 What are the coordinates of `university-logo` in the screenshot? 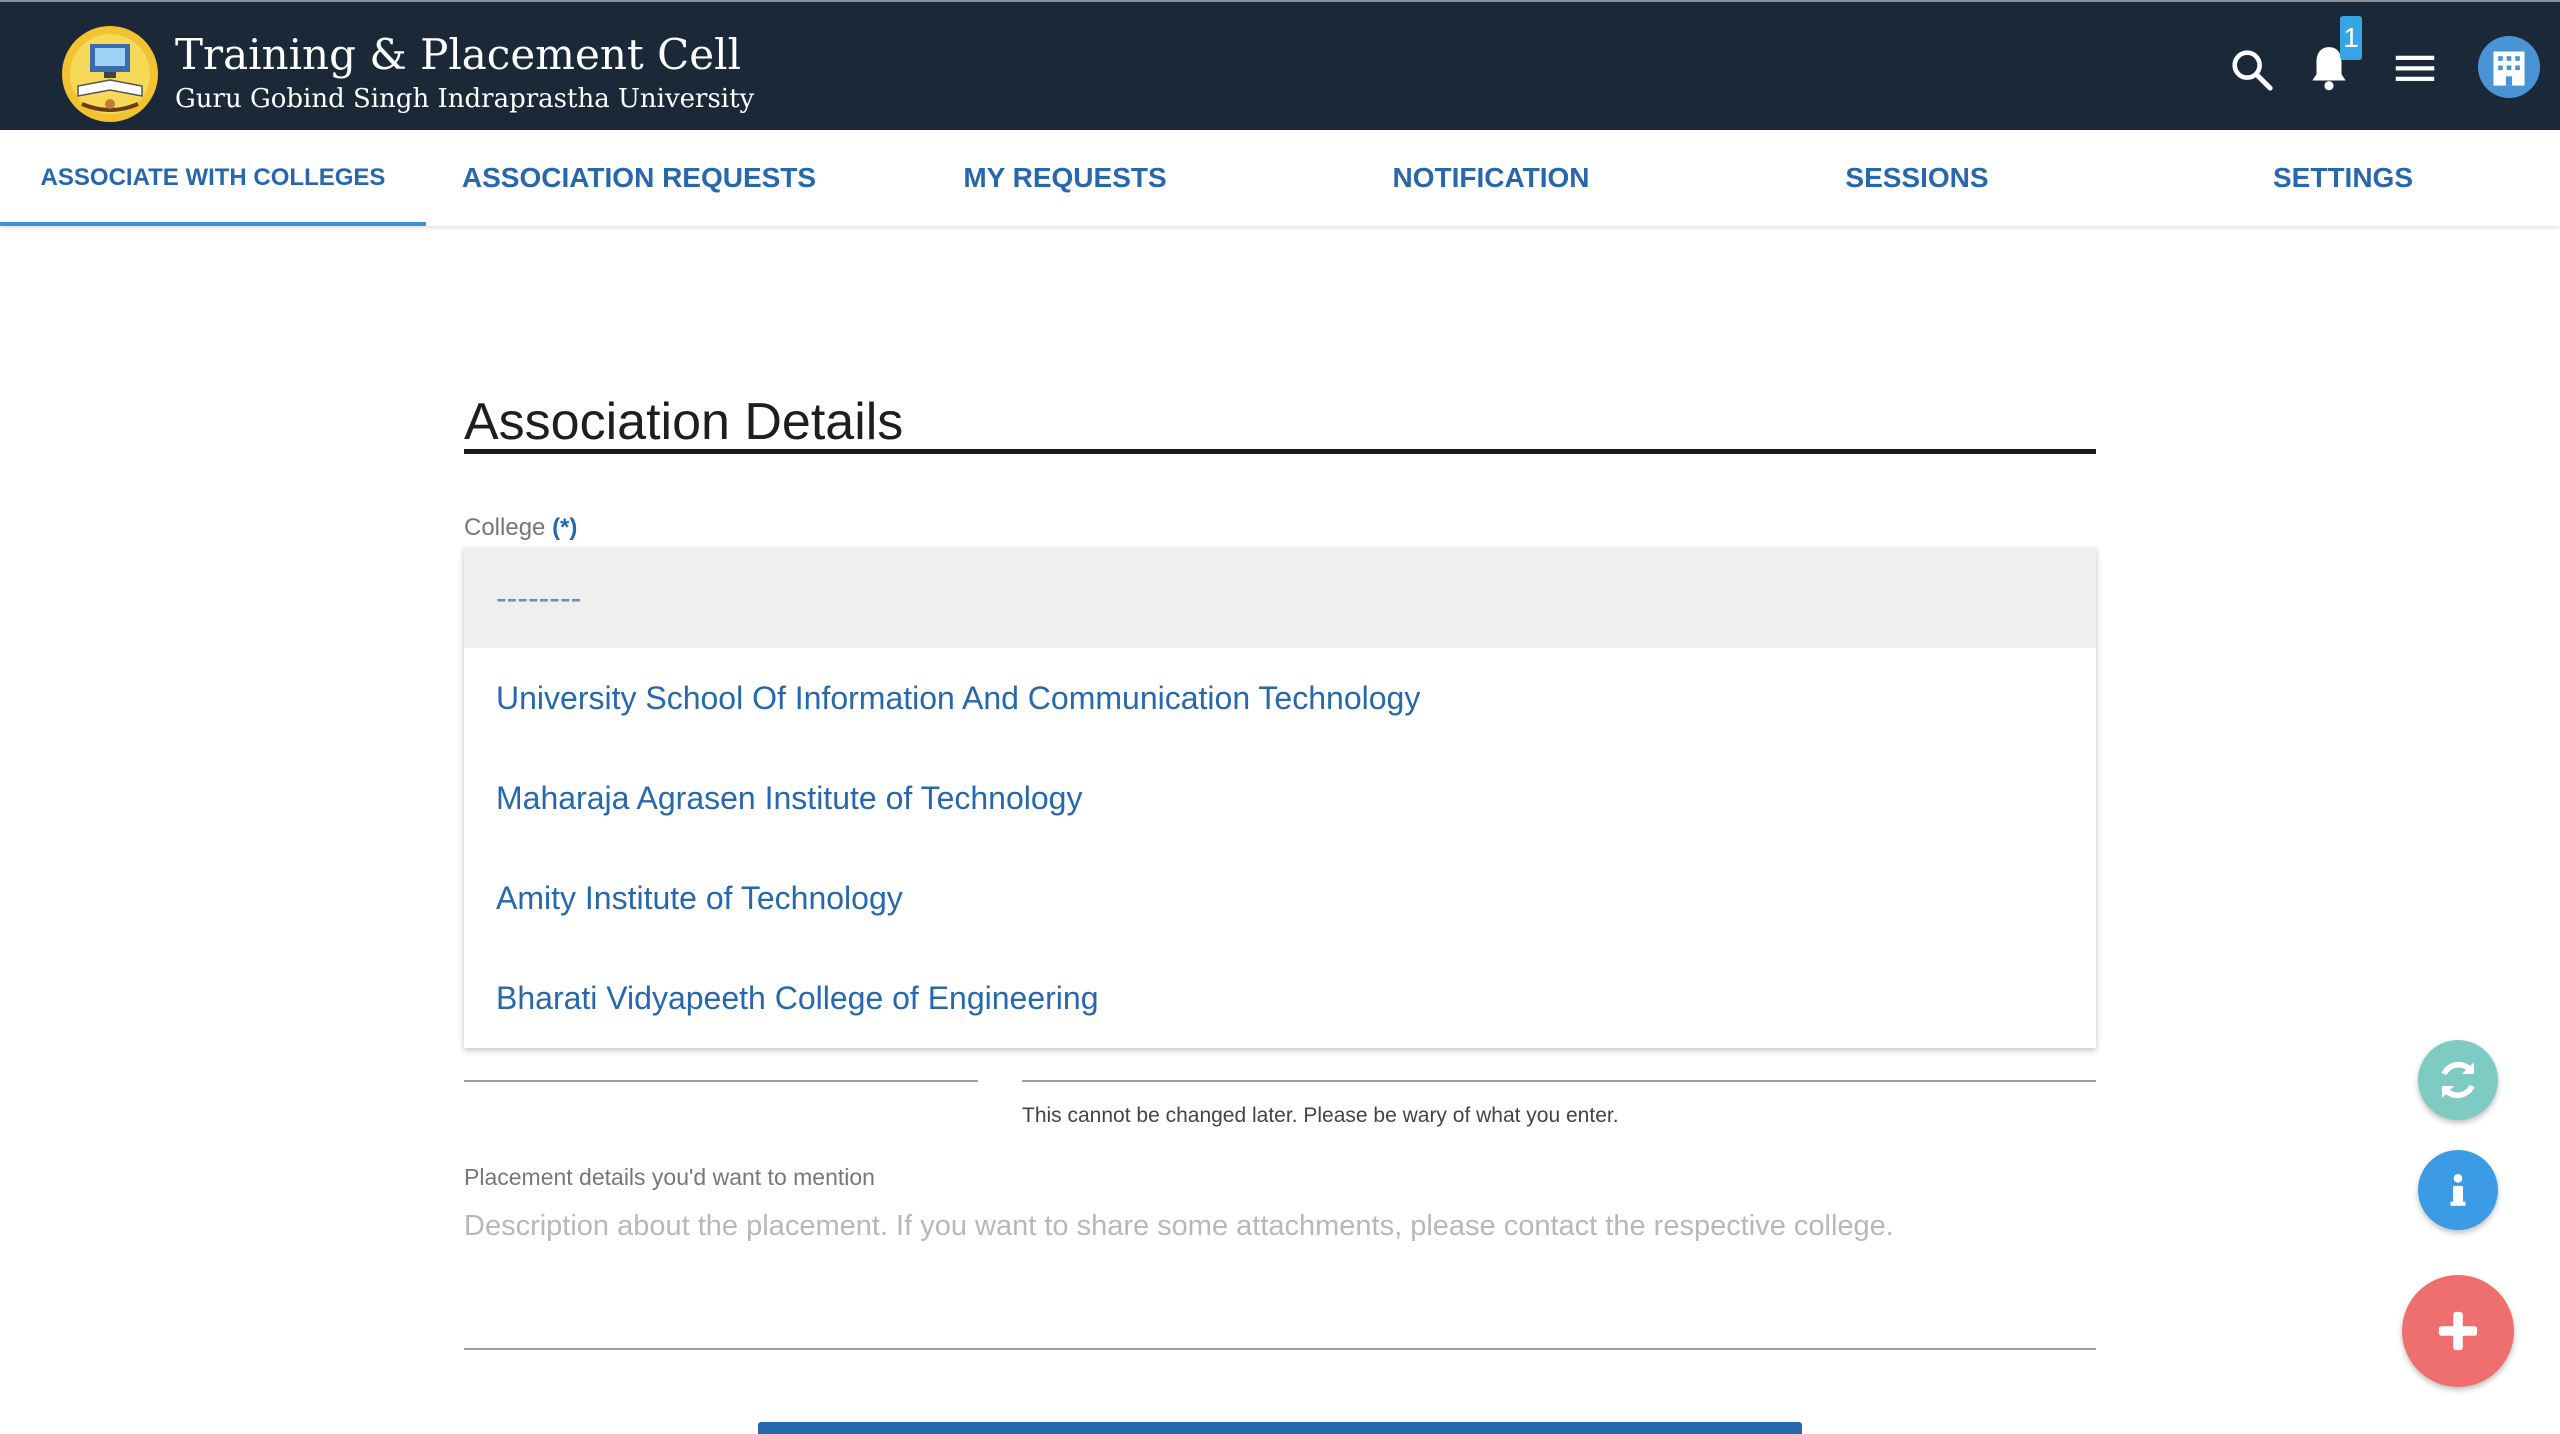 It's located at (110, 74).